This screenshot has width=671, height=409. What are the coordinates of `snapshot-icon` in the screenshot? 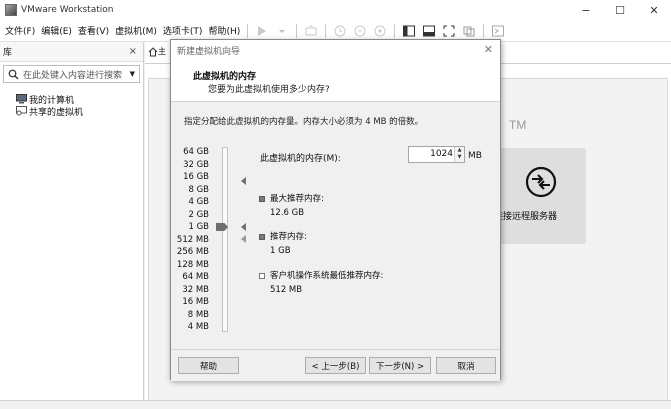 It's located at (340, 31).